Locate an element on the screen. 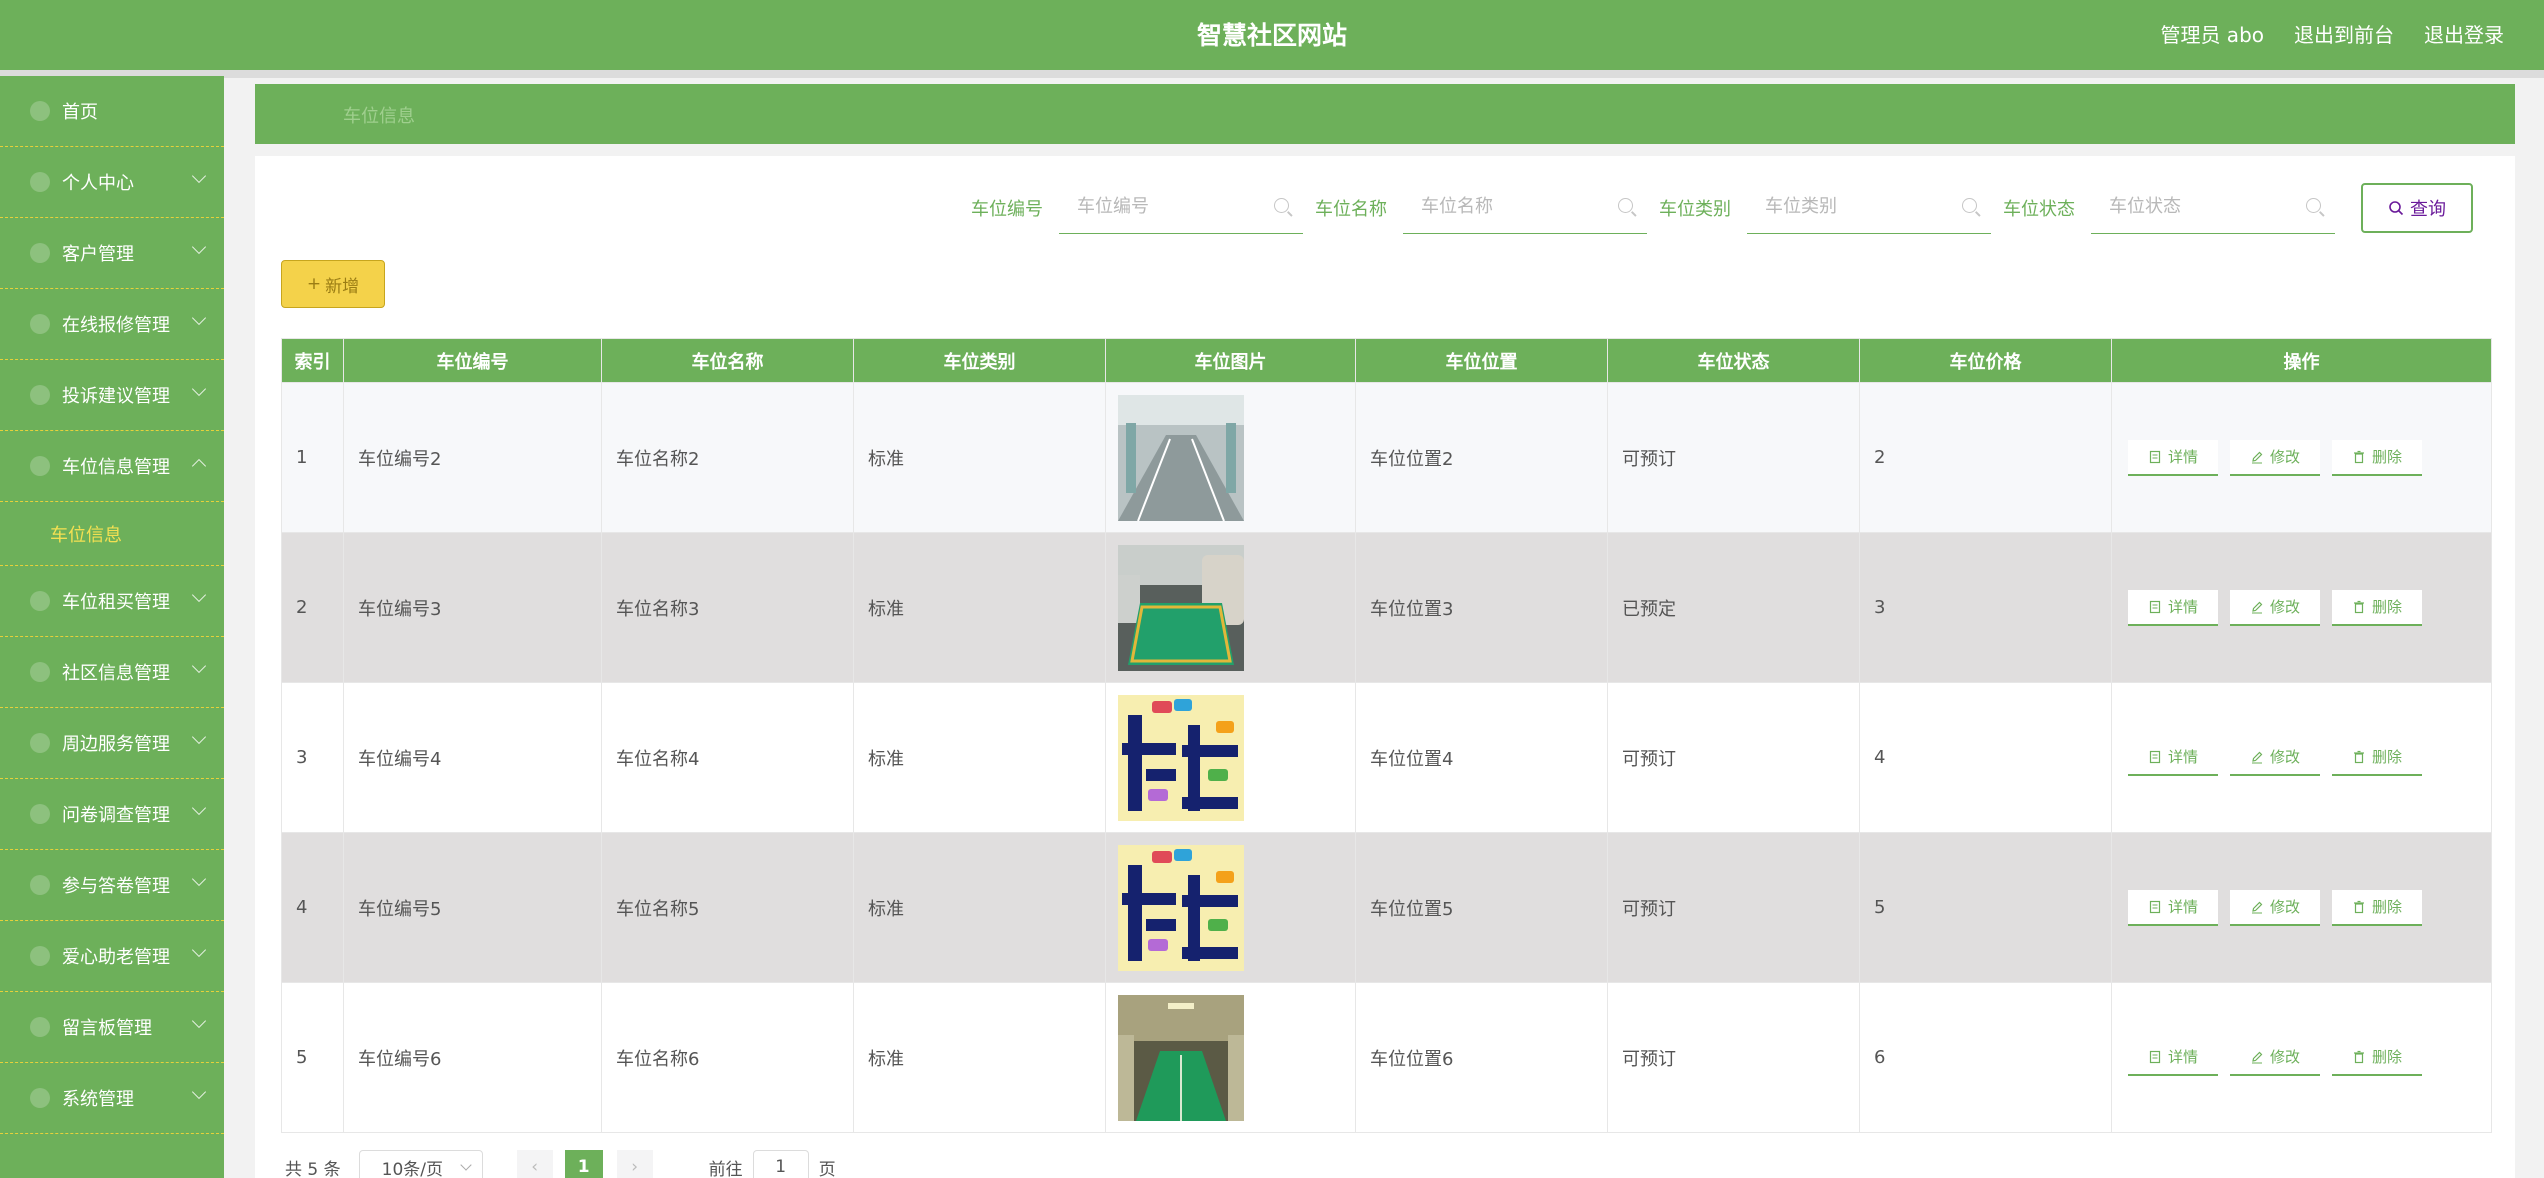 This screenshot has height=1178, width=2544. cell-price: 5 is located at coordinates (1985, 907).